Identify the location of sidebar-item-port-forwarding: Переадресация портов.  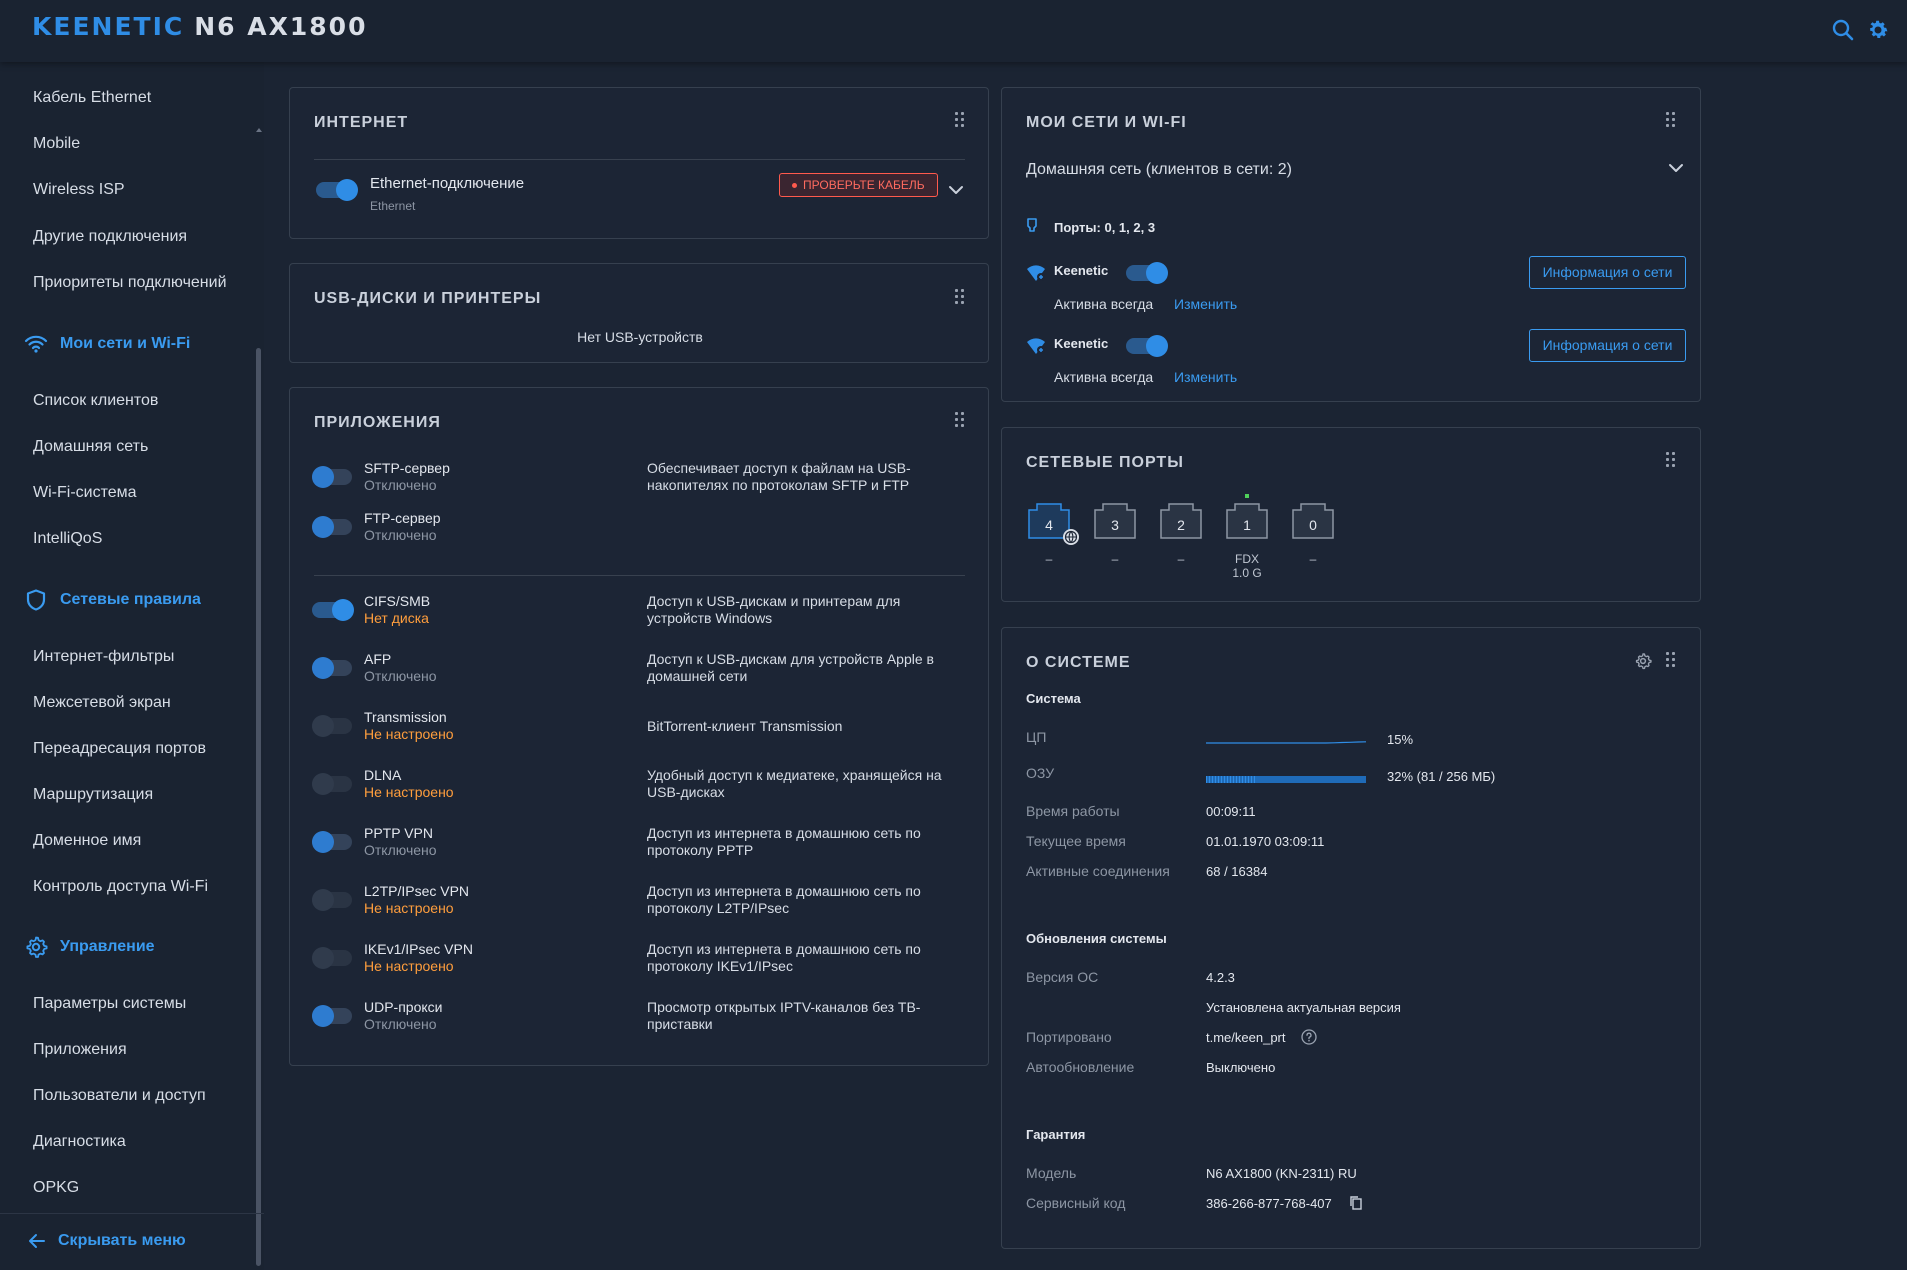
(119, 749).